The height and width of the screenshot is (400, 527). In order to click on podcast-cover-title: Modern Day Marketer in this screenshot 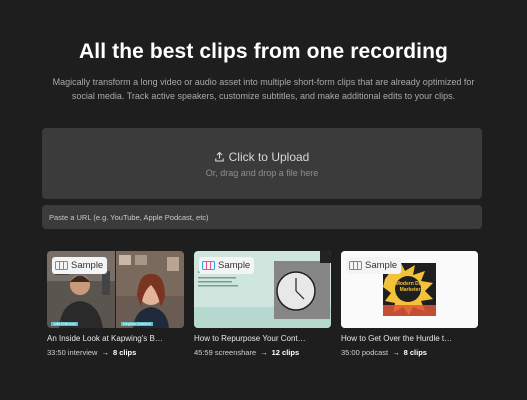, I will do `click(410, 287)`.